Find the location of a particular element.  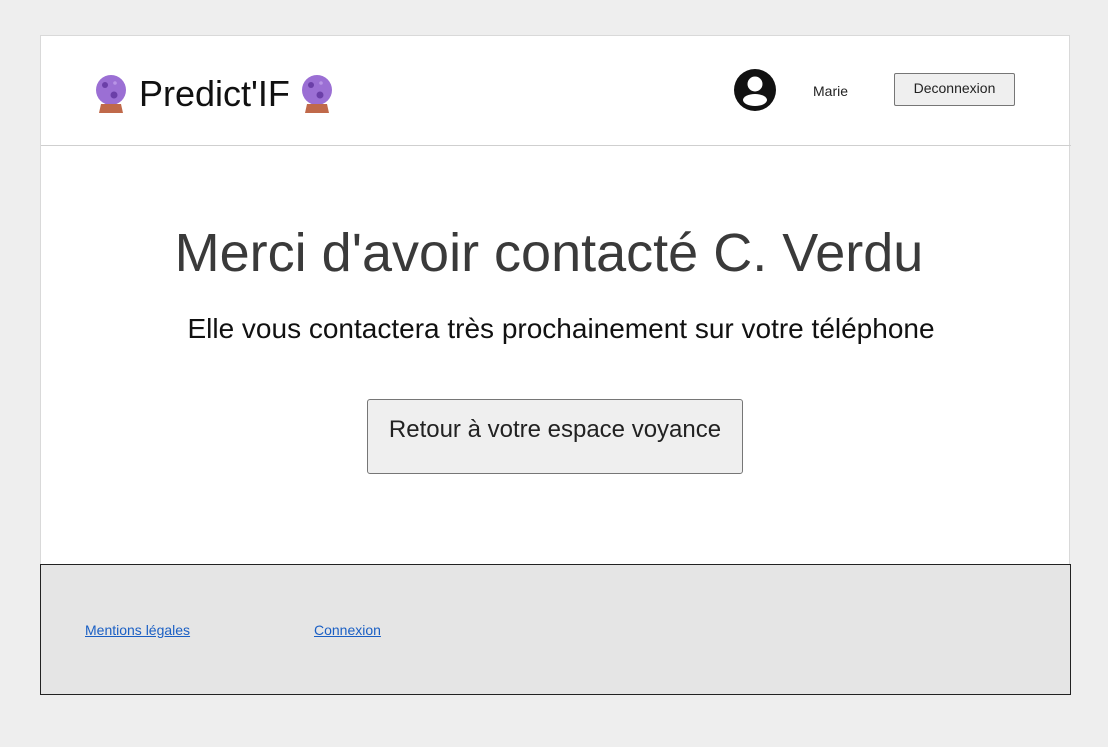

back-to-space-button: Retour à votre espace voyance is located at coordinates (555, 436).